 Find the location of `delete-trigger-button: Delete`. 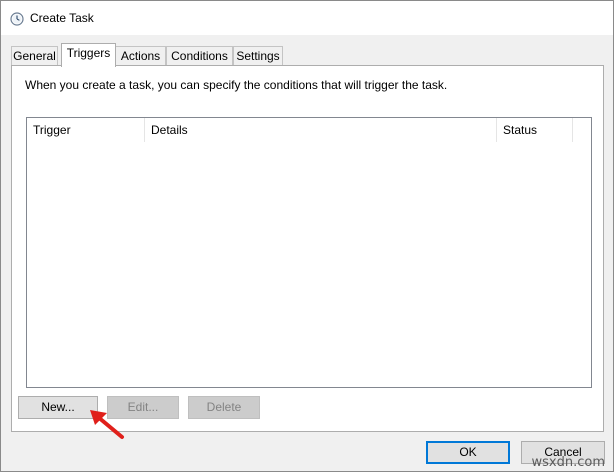

delete-trigger-button: Delete is located at coordinates (224, 407).